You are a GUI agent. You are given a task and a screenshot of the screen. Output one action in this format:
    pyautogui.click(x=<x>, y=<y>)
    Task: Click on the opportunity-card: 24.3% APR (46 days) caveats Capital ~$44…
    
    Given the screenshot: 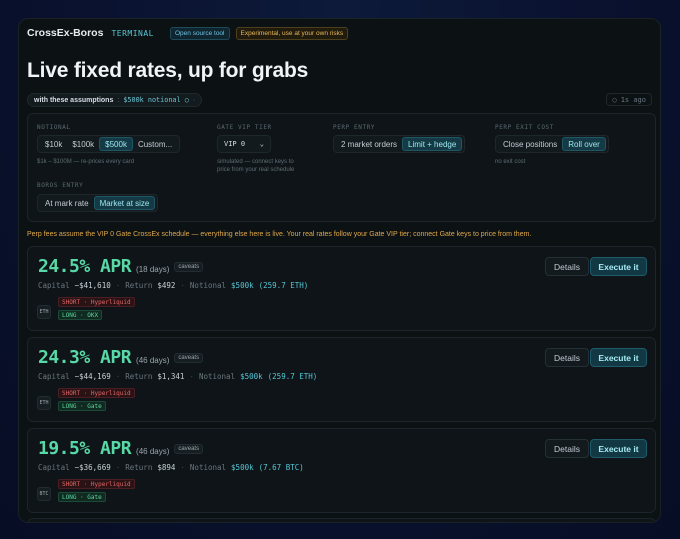 What is the action you would take?
    pyautogui.click(x=341, y=379)
    